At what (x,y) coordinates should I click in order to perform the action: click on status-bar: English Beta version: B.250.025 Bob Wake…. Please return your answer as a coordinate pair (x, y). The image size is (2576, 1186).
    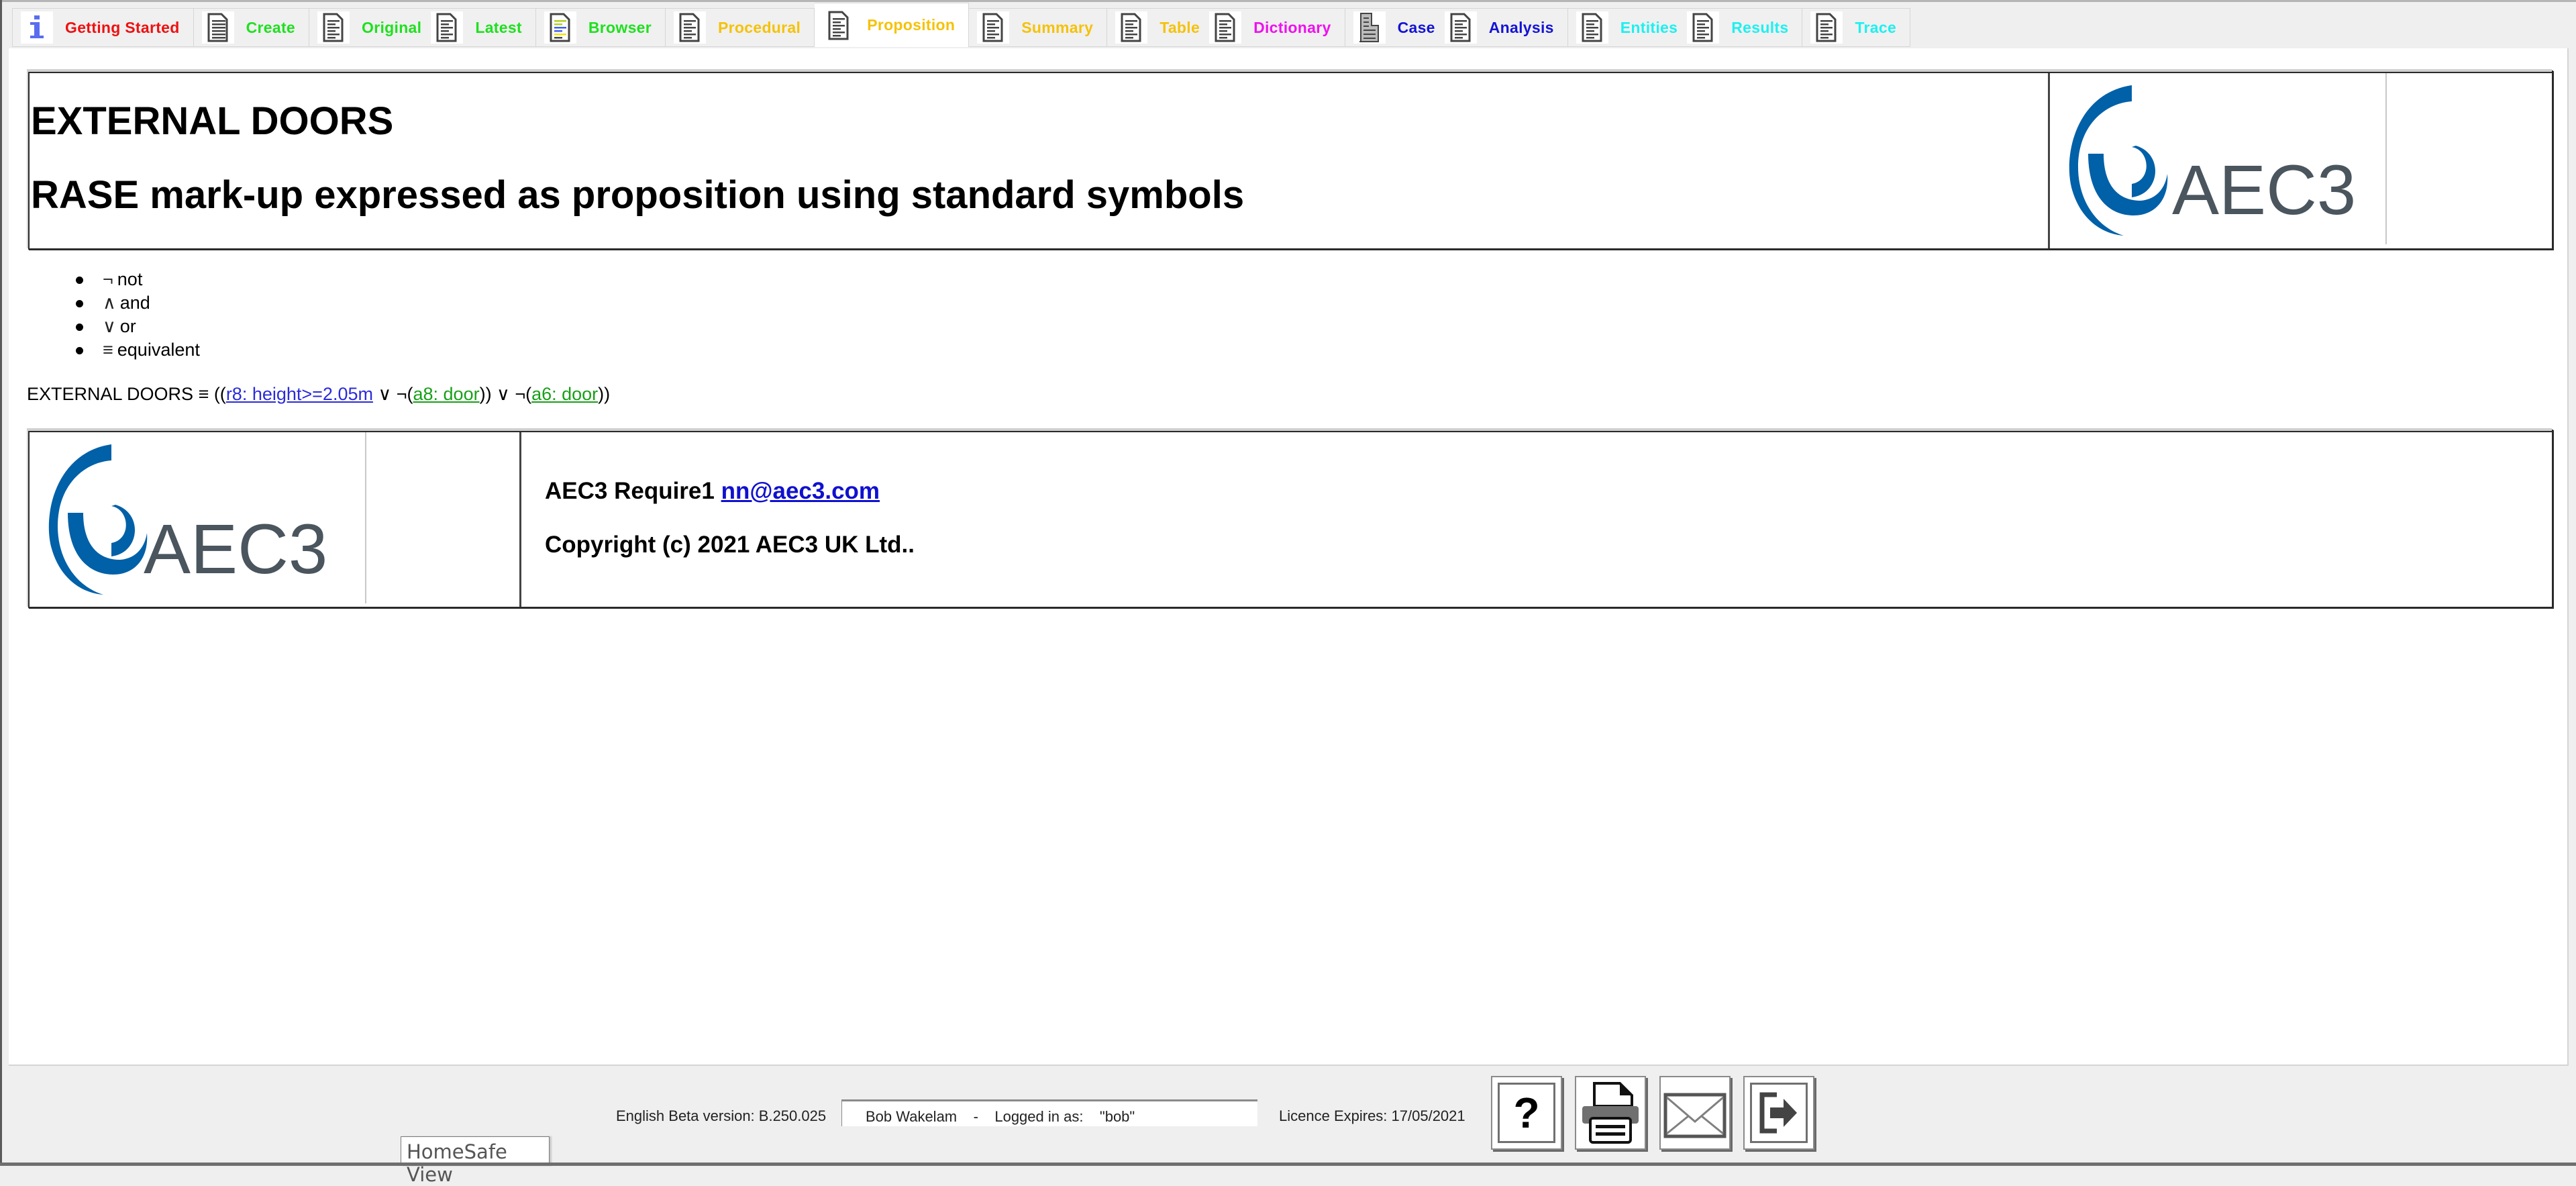
    Looking at the image, I should click on (1288, 1117).